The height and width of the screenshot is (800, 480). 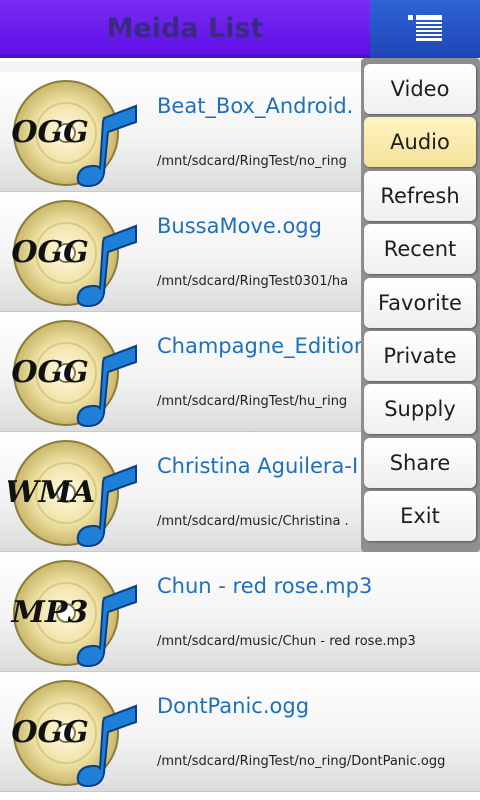 I want to click on menu-item-private: Private, so click(x=420, y=356).